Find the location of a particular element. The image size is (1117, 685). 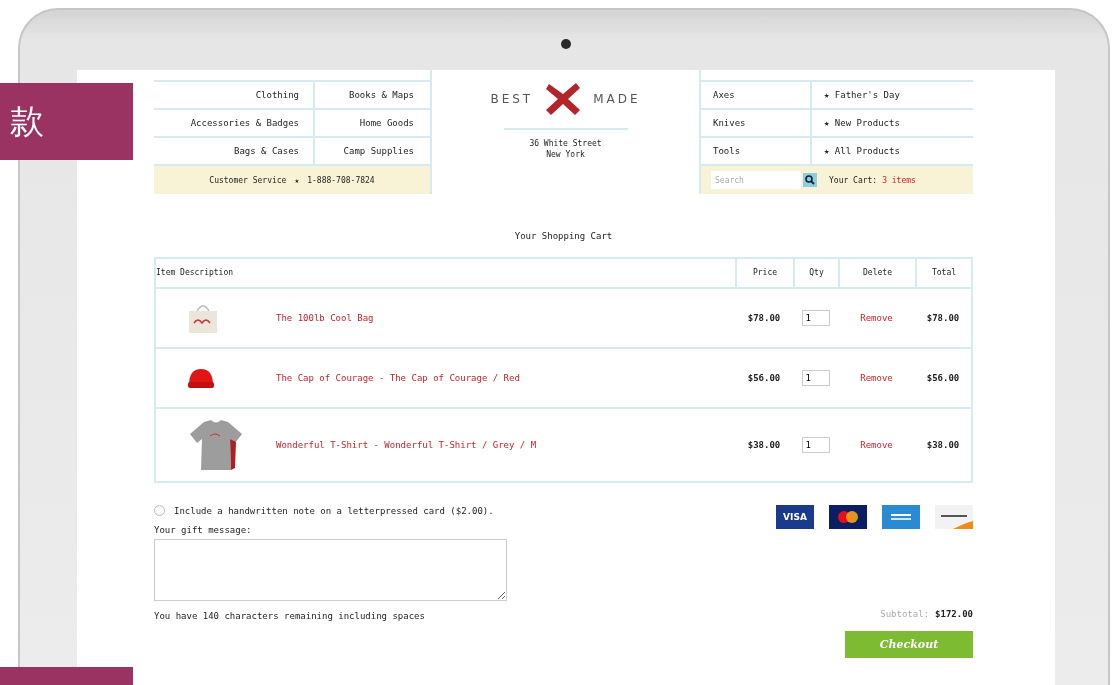

amex-card-icon is located at coordinates (901, 517).